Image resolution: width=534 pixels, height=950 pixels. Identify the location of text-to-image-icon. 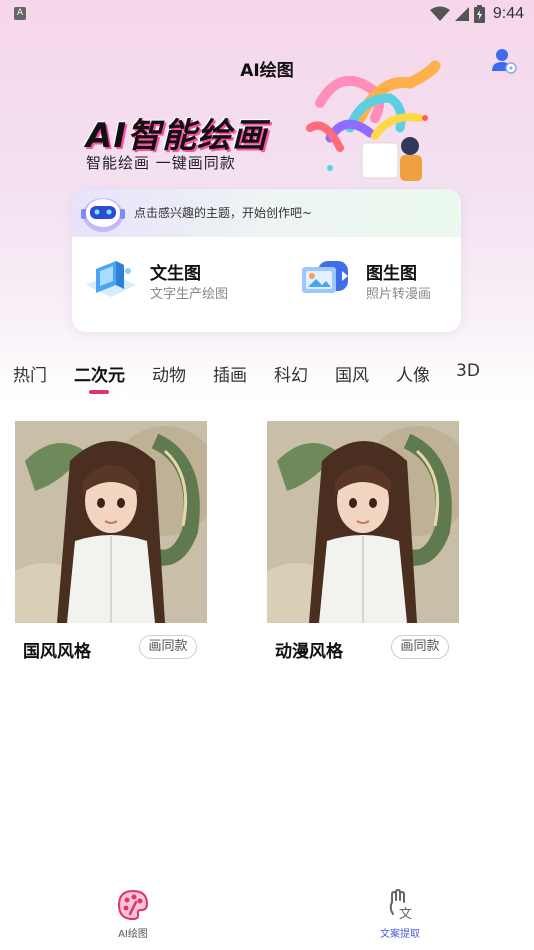
(111, 279).